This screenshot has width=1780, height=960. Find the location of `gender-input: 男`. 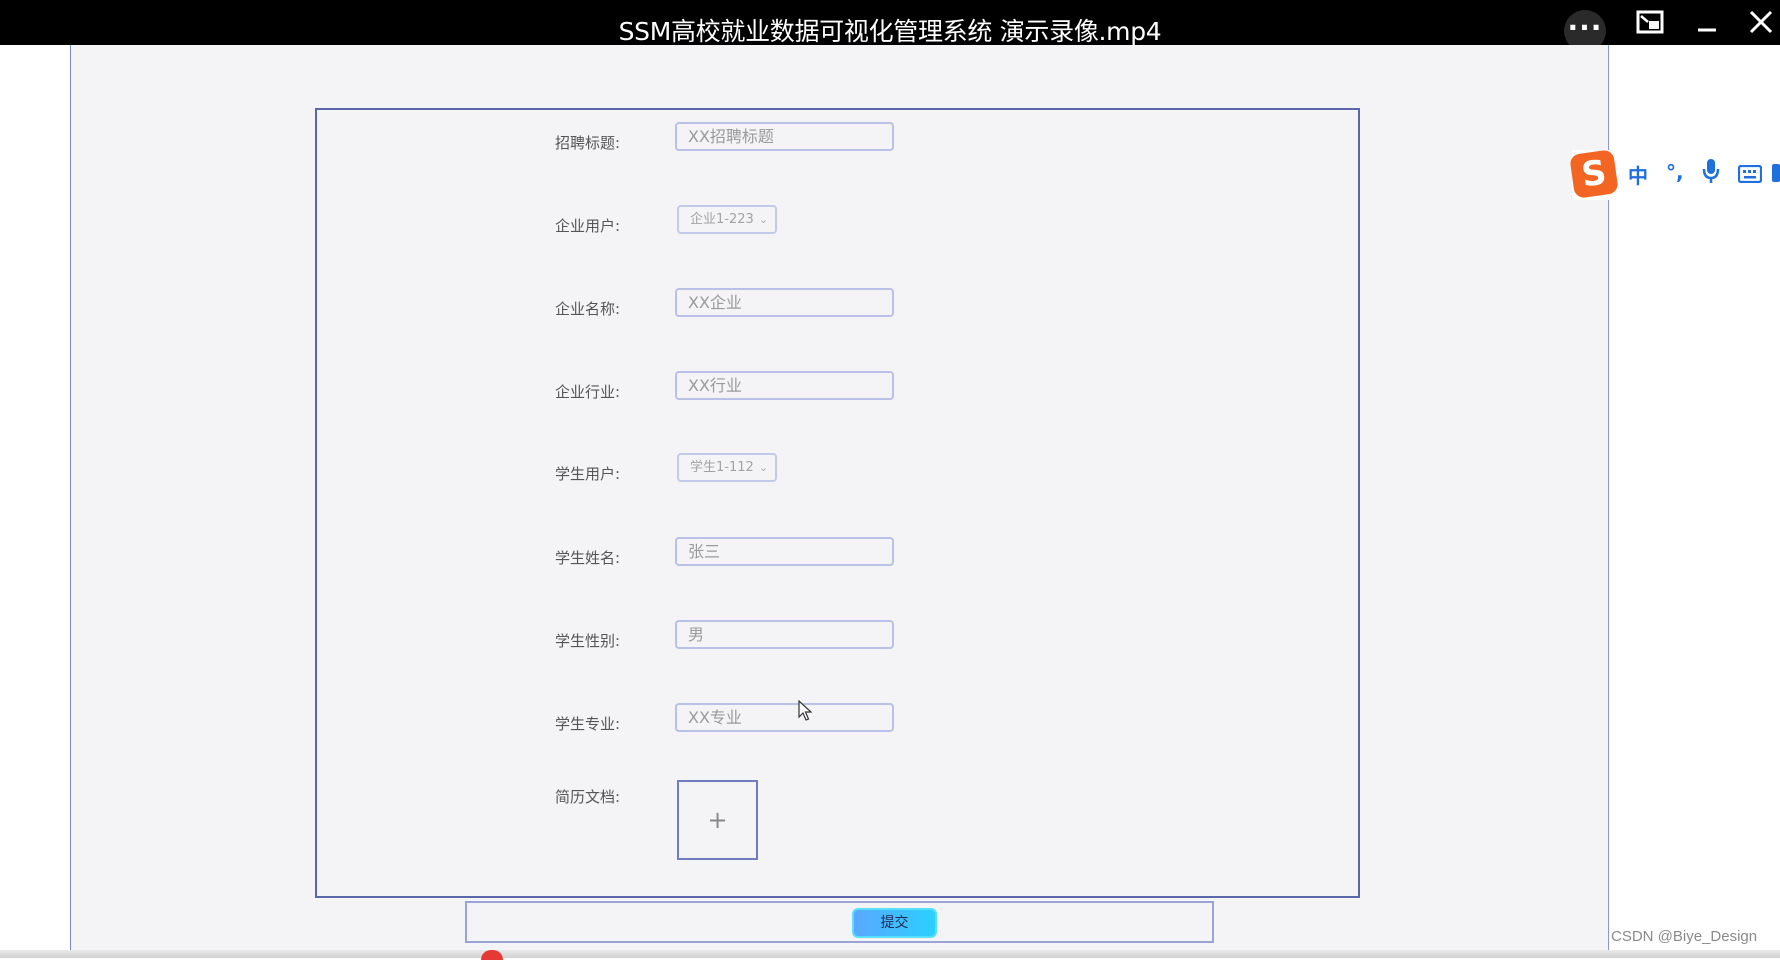

gender-input: 男 is located at coordinates (784, 634).